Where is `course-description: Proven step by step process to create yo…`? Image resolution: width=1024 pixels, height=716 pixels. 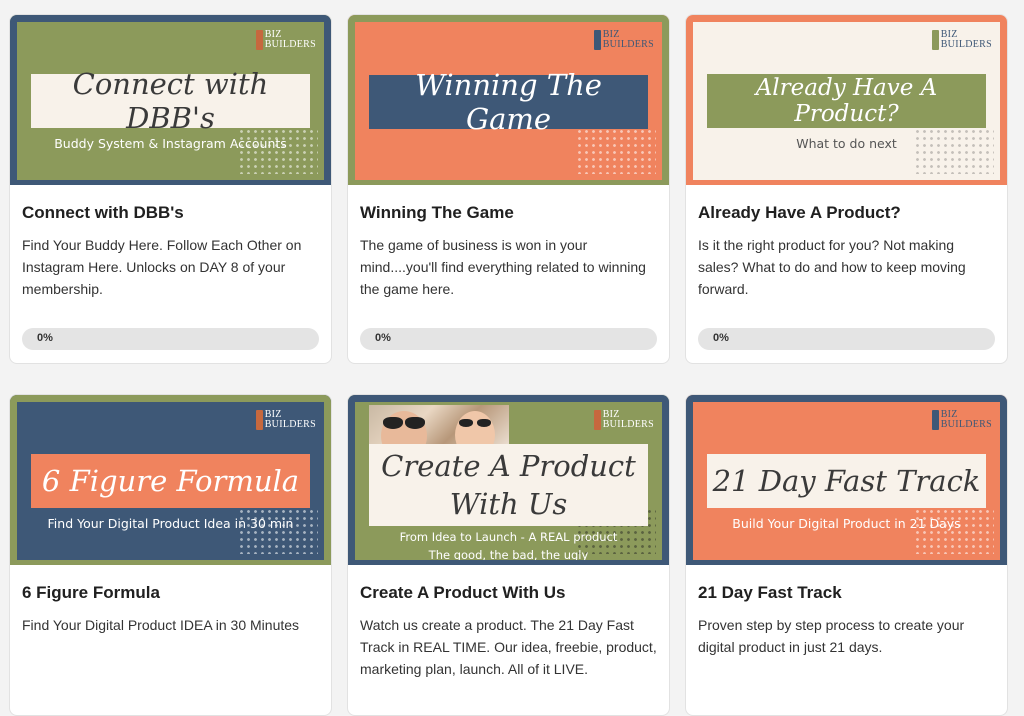 course-description: Proven step by step process to create yo… is located at coordinates (831, 636).